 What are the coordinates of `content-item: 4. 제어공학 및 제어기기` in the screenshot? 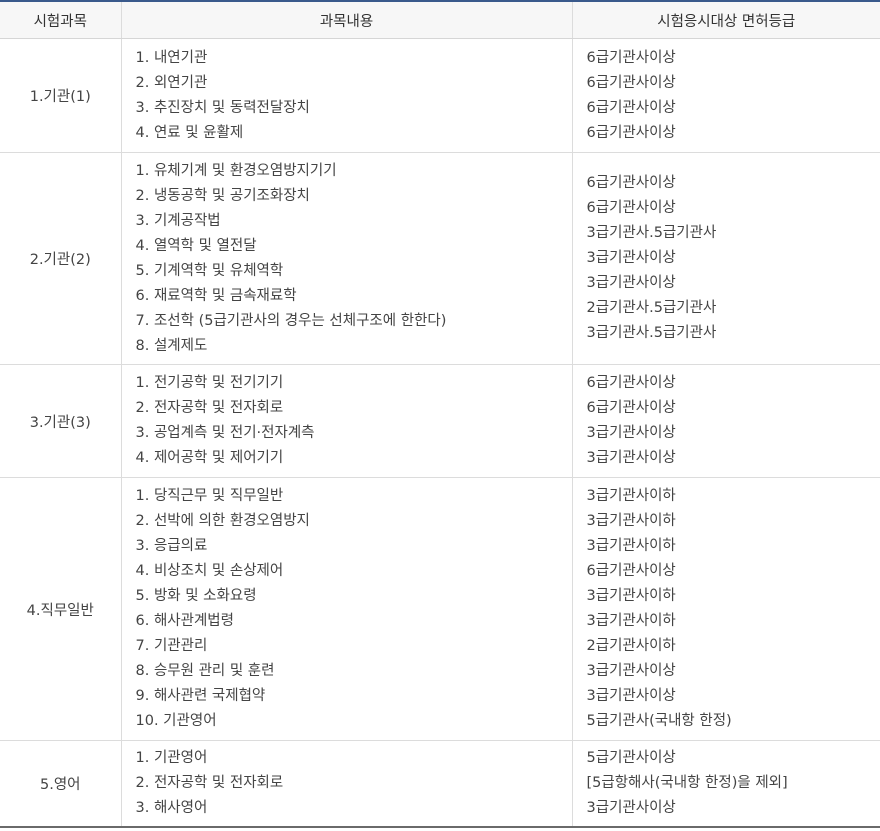 It's located at (209, 458).